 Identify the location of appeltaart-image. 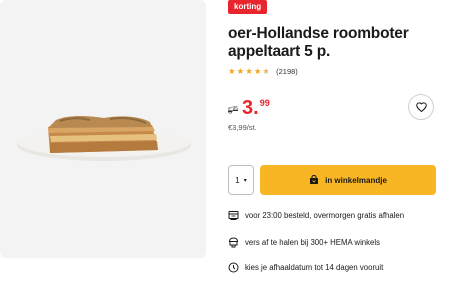
(104, 138).